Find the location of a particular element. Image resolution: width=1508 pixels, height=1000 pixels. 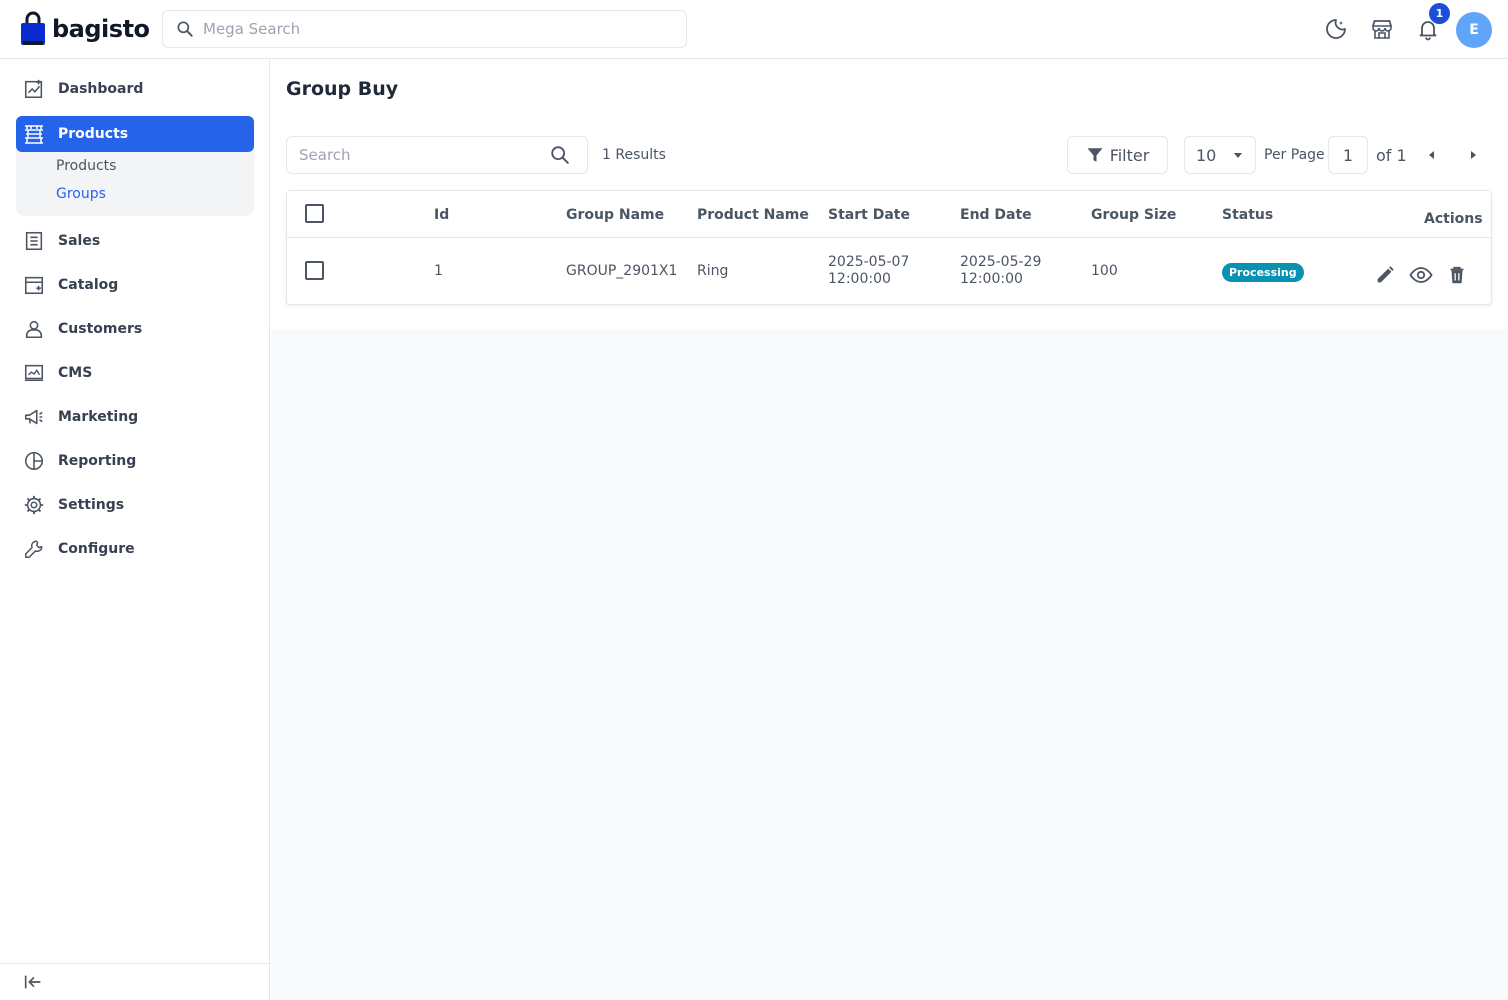

column-start-date: Start Date is located at coordinates (869, 215).